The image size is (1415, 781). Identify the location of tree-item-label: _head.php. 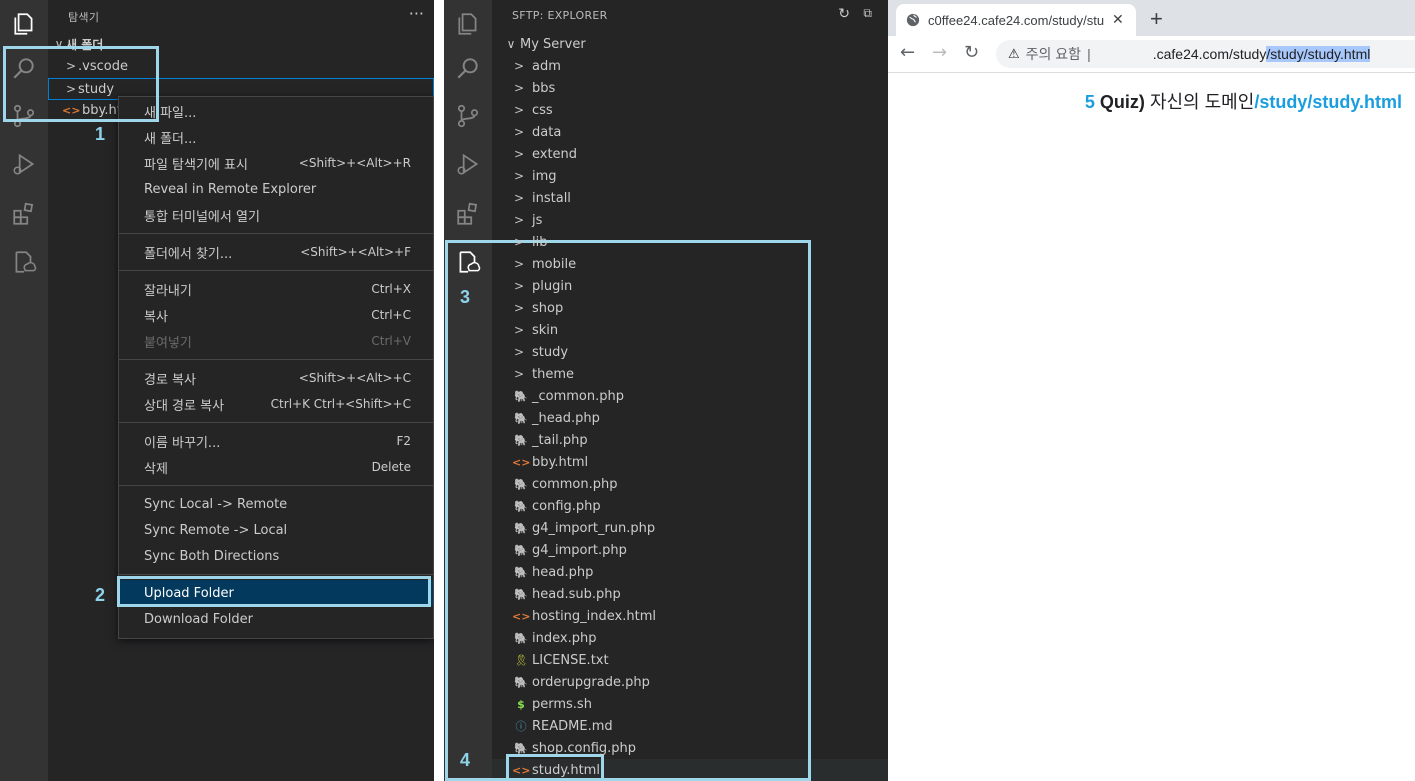
(566, 418).